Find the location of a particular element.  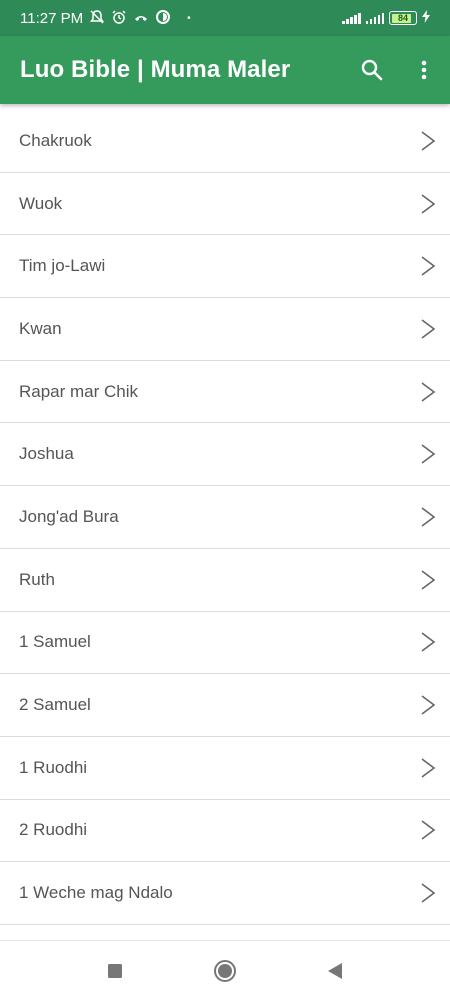

home-icon is located at coordinates (225, 970).